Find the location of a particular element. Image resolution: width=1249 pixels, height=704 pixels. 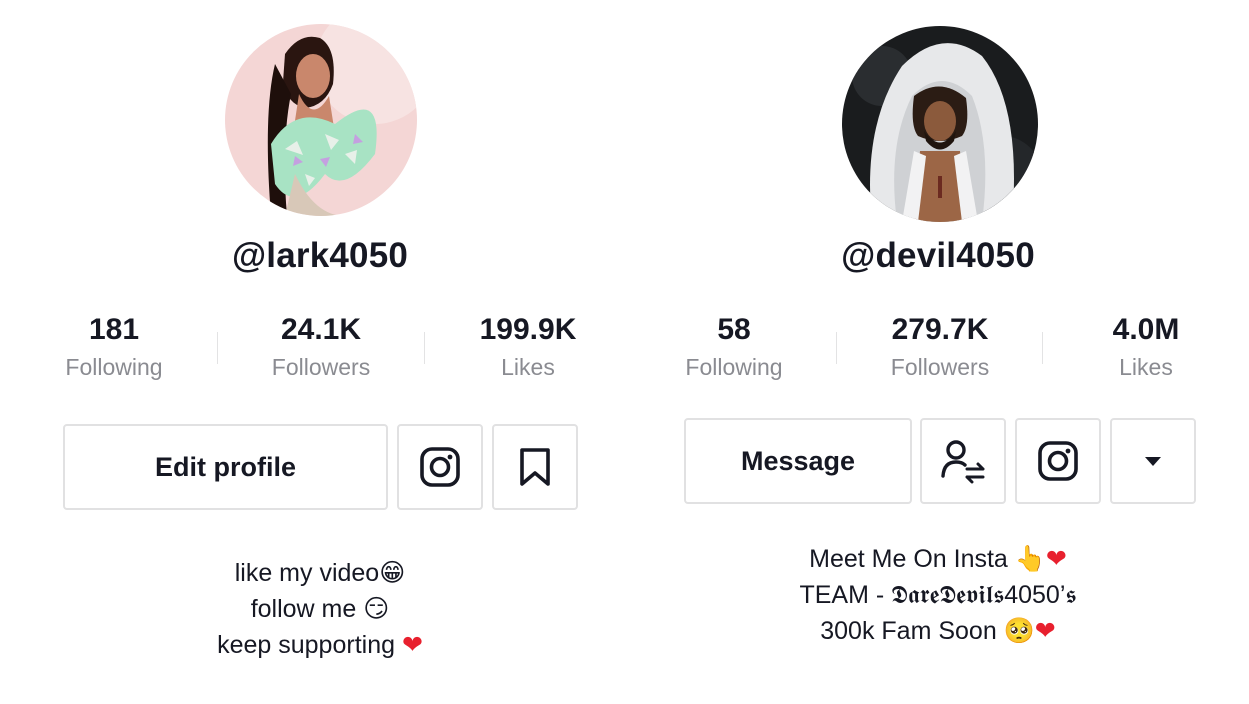

bio-line: Meet Me On Insta 👆❤ is located at coordinates (938, 559).